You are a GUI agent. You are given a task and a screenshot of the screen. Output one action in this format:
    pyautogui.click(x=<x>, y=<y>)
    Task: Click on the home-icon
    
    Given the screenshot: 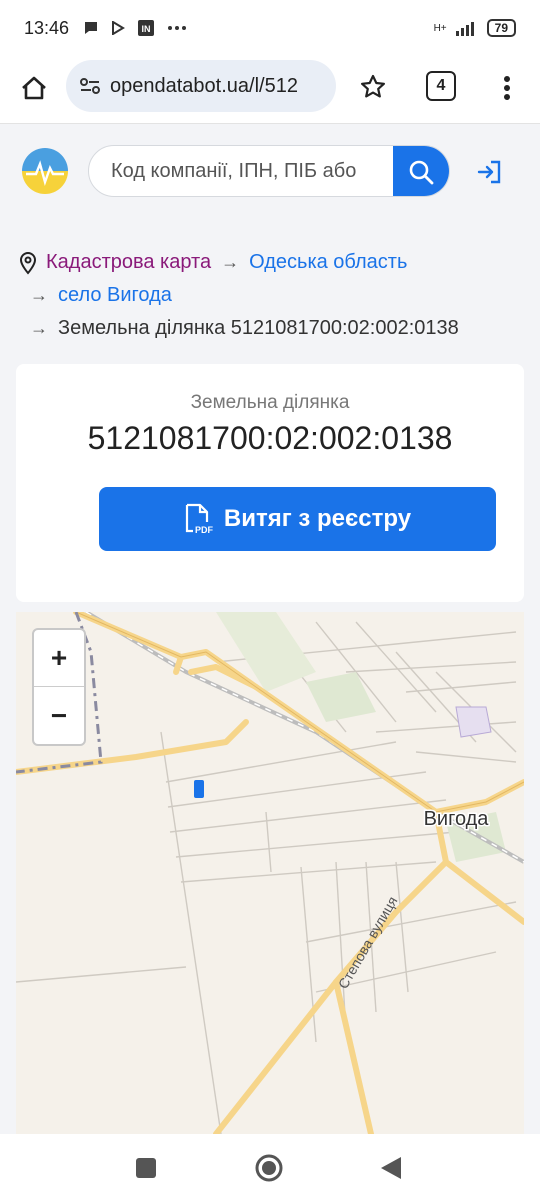 What is the action you would take?
    pyautogui.click(x=34, y=88)
    